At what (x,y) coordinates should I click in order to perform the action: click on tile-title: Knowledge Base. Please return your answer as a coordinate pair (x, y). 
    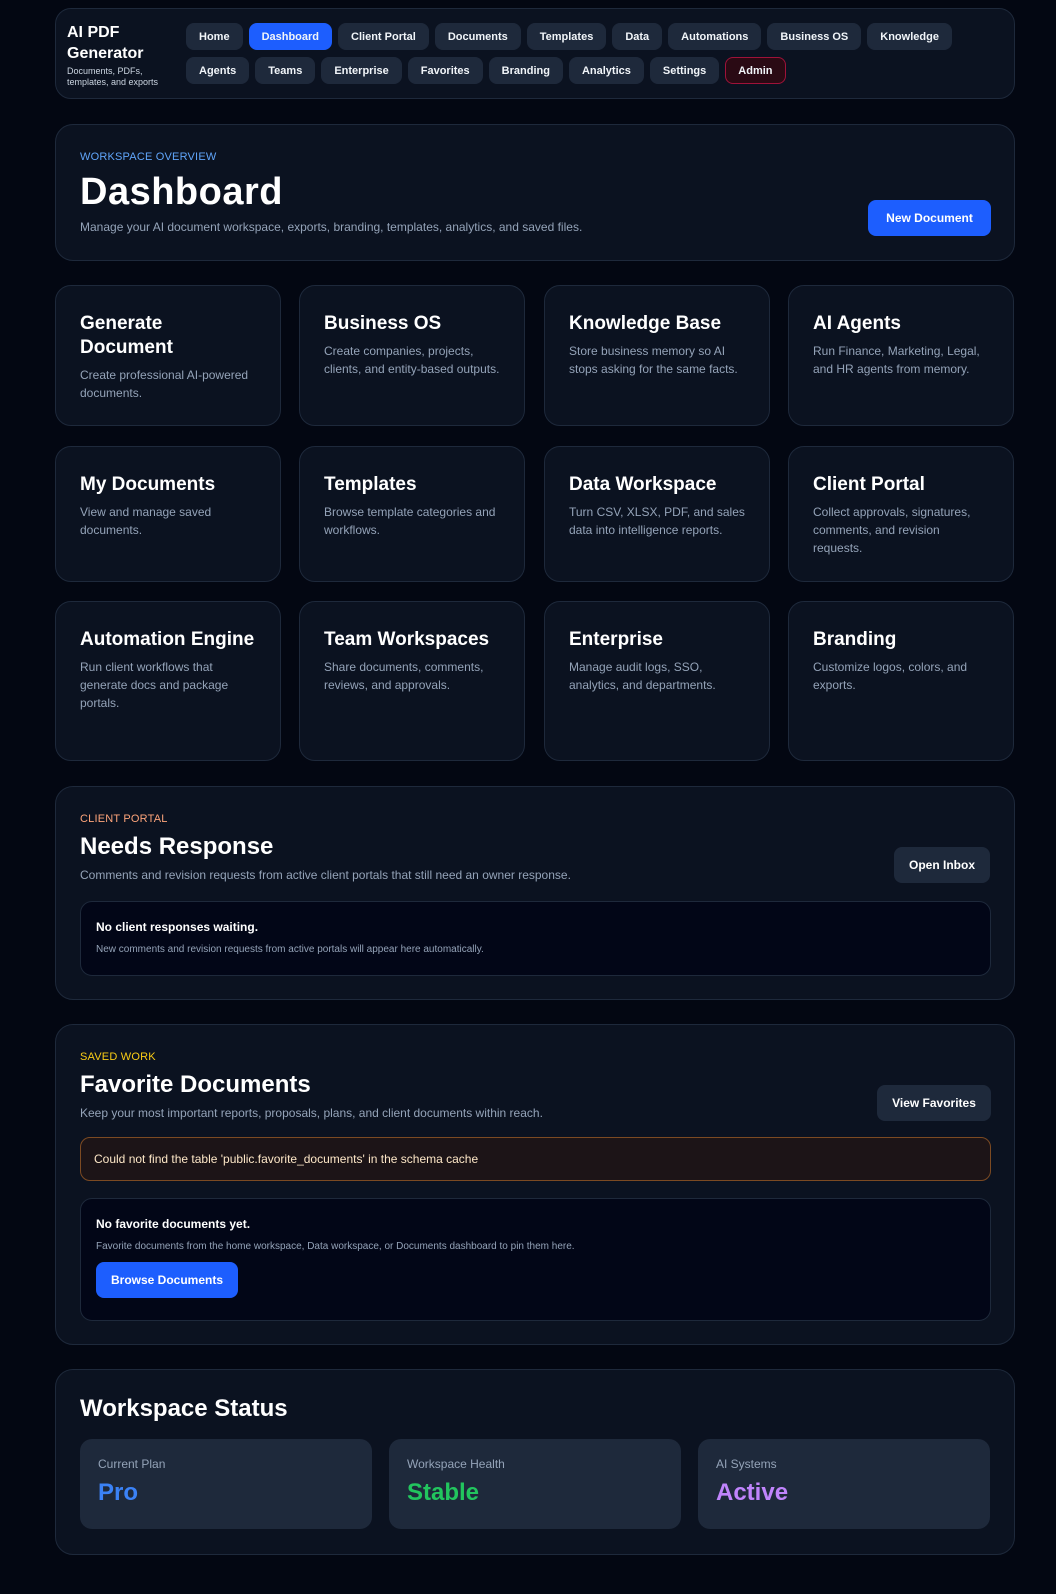
    Looking at the image, I should click on (645, 323).